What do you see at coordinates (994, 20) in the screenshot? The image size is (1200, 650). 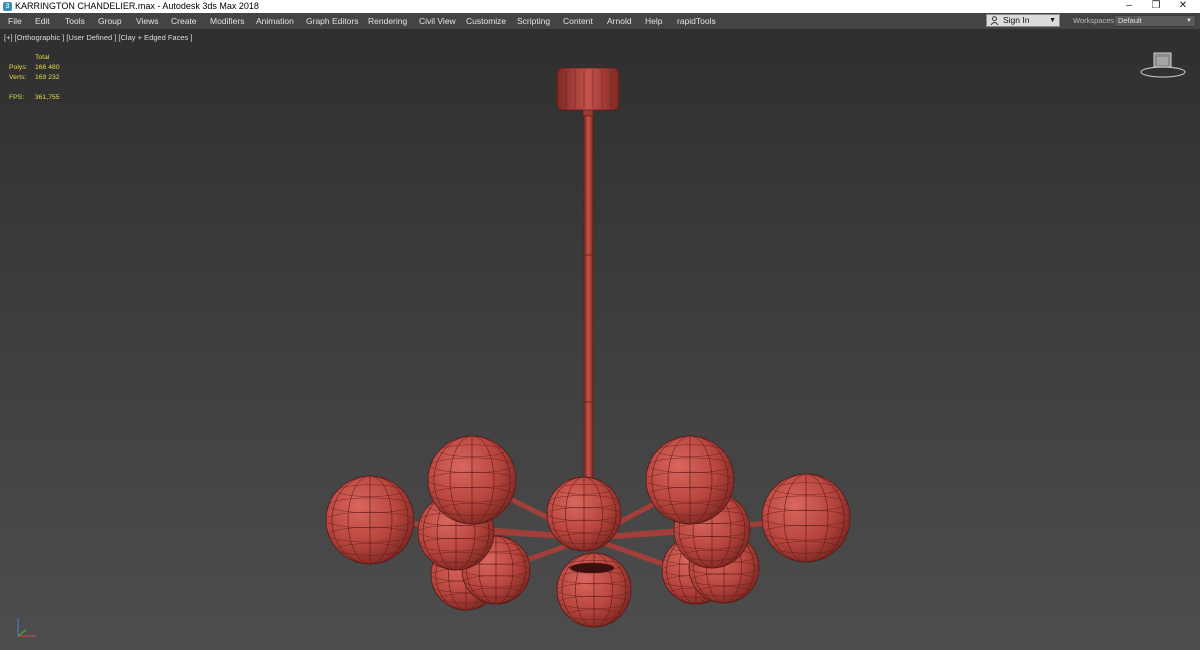 I see `user-icon` at bounding box center [994, 20].